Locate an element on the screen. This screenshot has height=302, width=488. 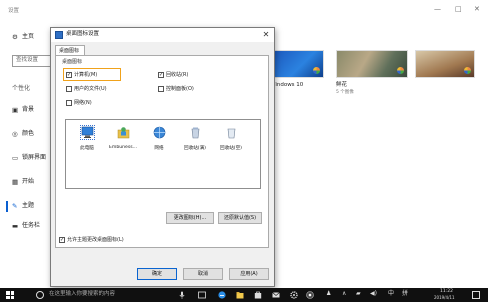
theme-tile-extra is located at coordinates (445, 64).